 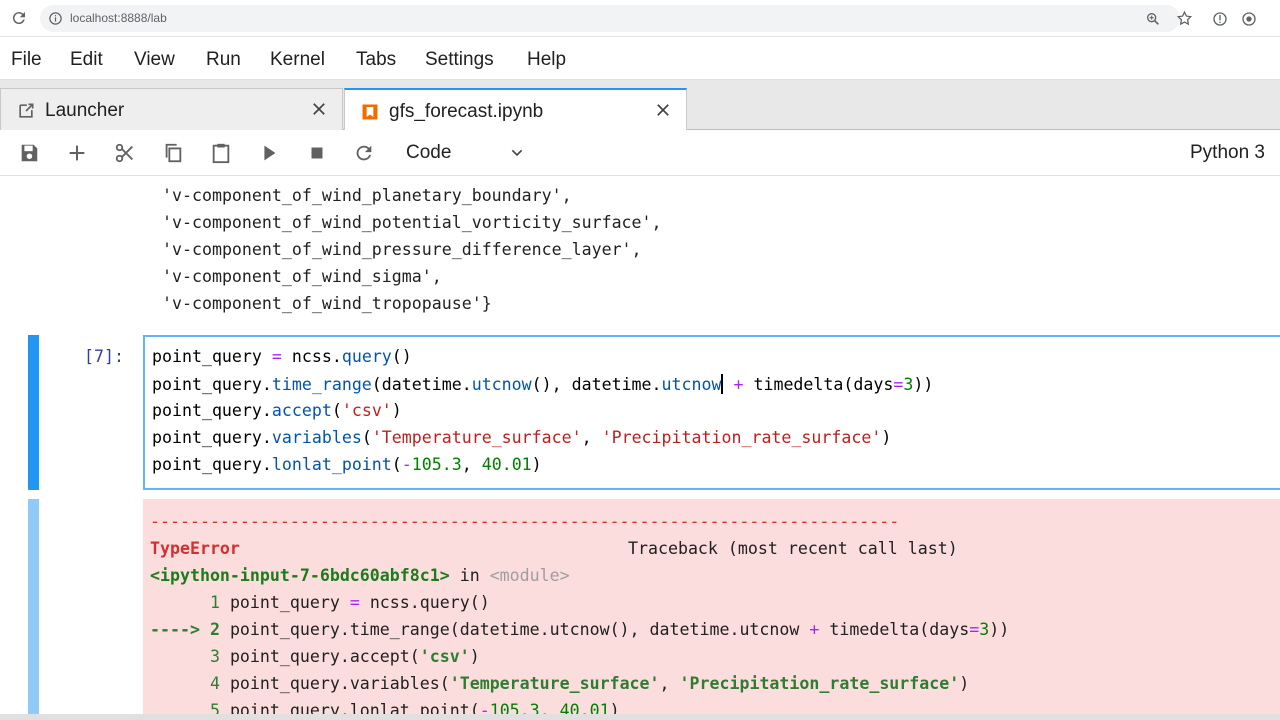 What do you see at coordinates (1249, 19) in the screenshot?
I see `profile-icon` at bounding box center [1249, 19].